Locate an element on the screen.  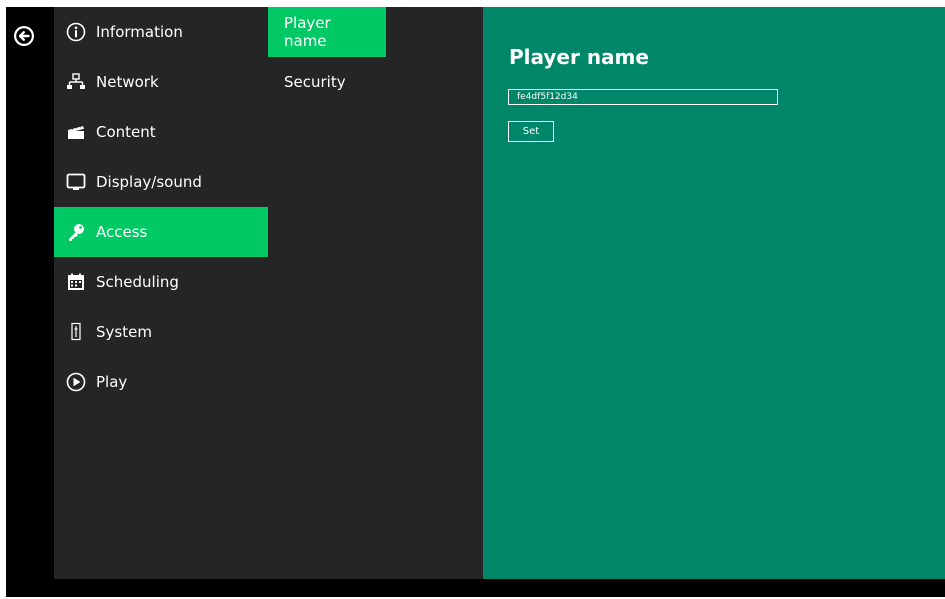
nav-item-label: System is located at coordinates (124, 332).